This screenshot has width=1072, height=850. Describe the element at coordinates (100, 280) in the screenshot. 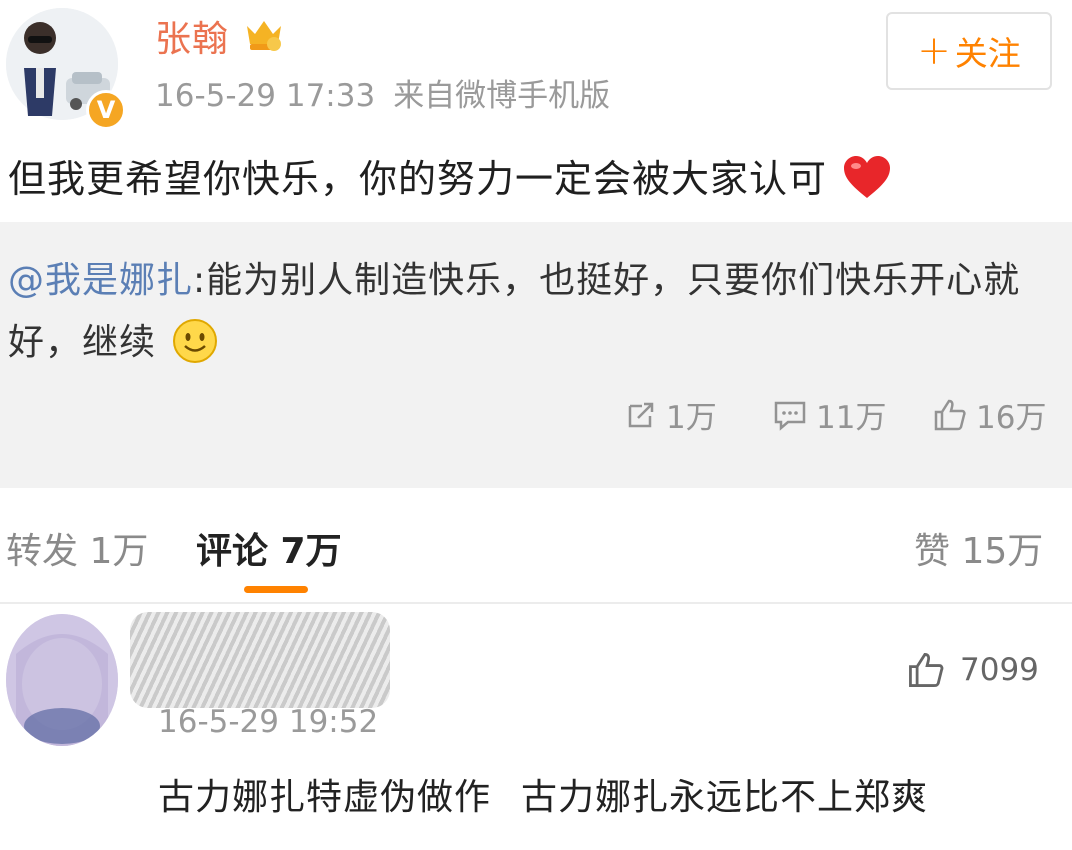

I see `mention-link: @我是娜扎` at that location.